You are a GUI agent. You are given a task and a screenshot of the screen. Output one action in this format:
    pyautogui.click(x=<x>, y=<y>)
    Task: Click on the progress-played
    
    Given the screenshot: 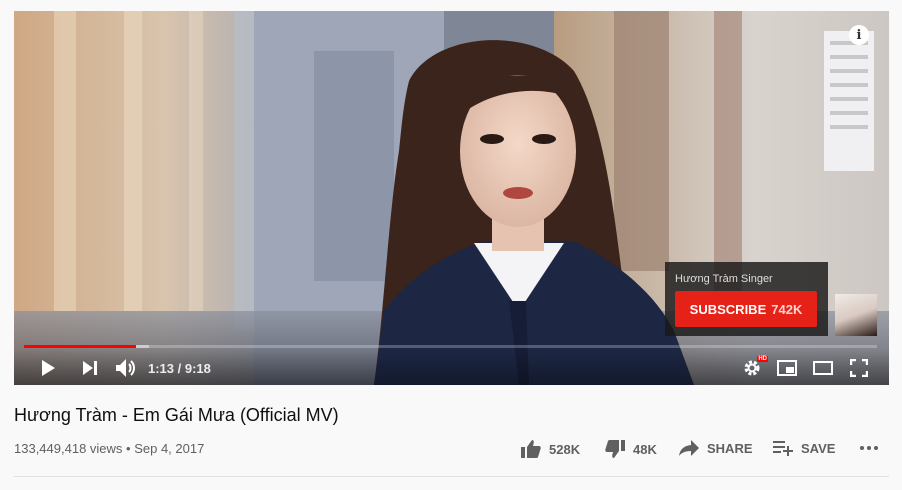 What is the action you would take?
    pyautogui.click(x=80, y=346)
    